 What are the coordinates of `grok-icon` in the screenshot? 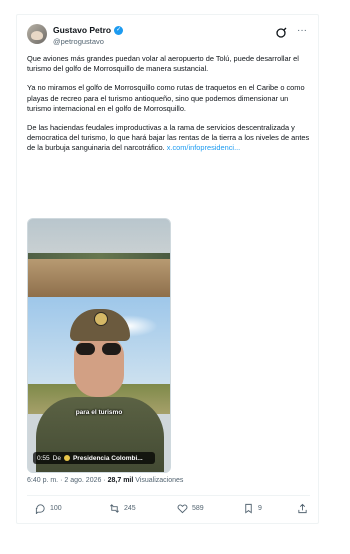 It's located at (281, 33).